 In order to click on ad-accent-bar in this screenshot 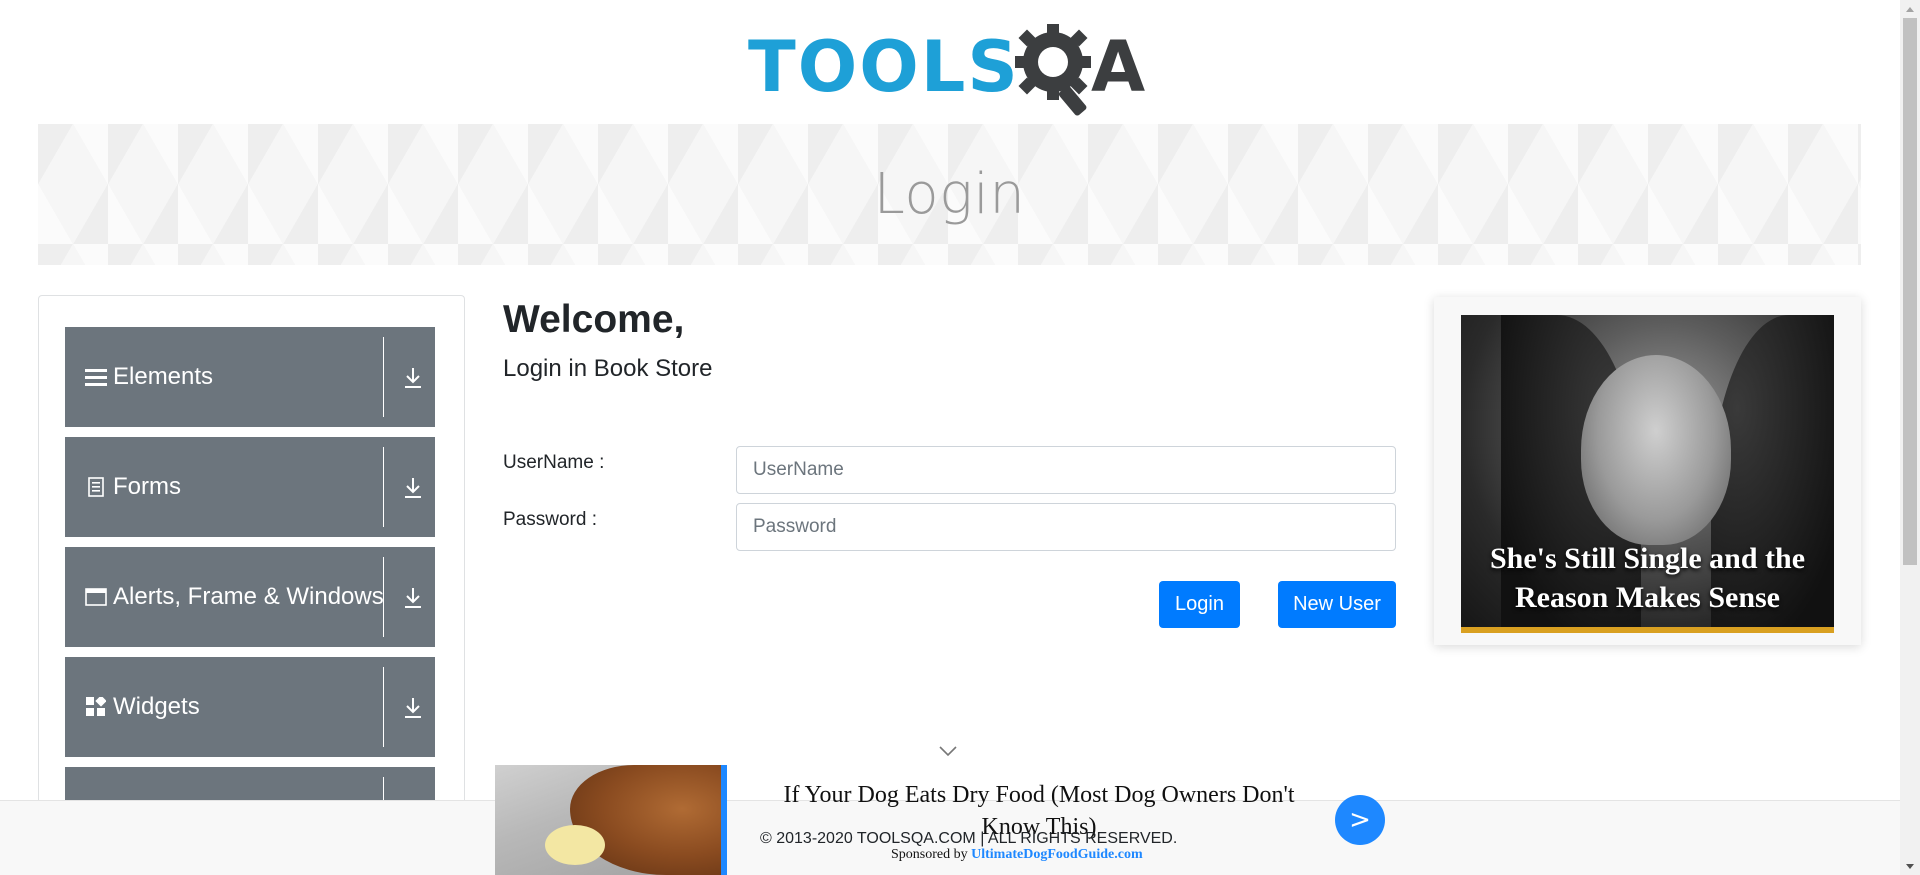, I will do `click(724, 820)`.